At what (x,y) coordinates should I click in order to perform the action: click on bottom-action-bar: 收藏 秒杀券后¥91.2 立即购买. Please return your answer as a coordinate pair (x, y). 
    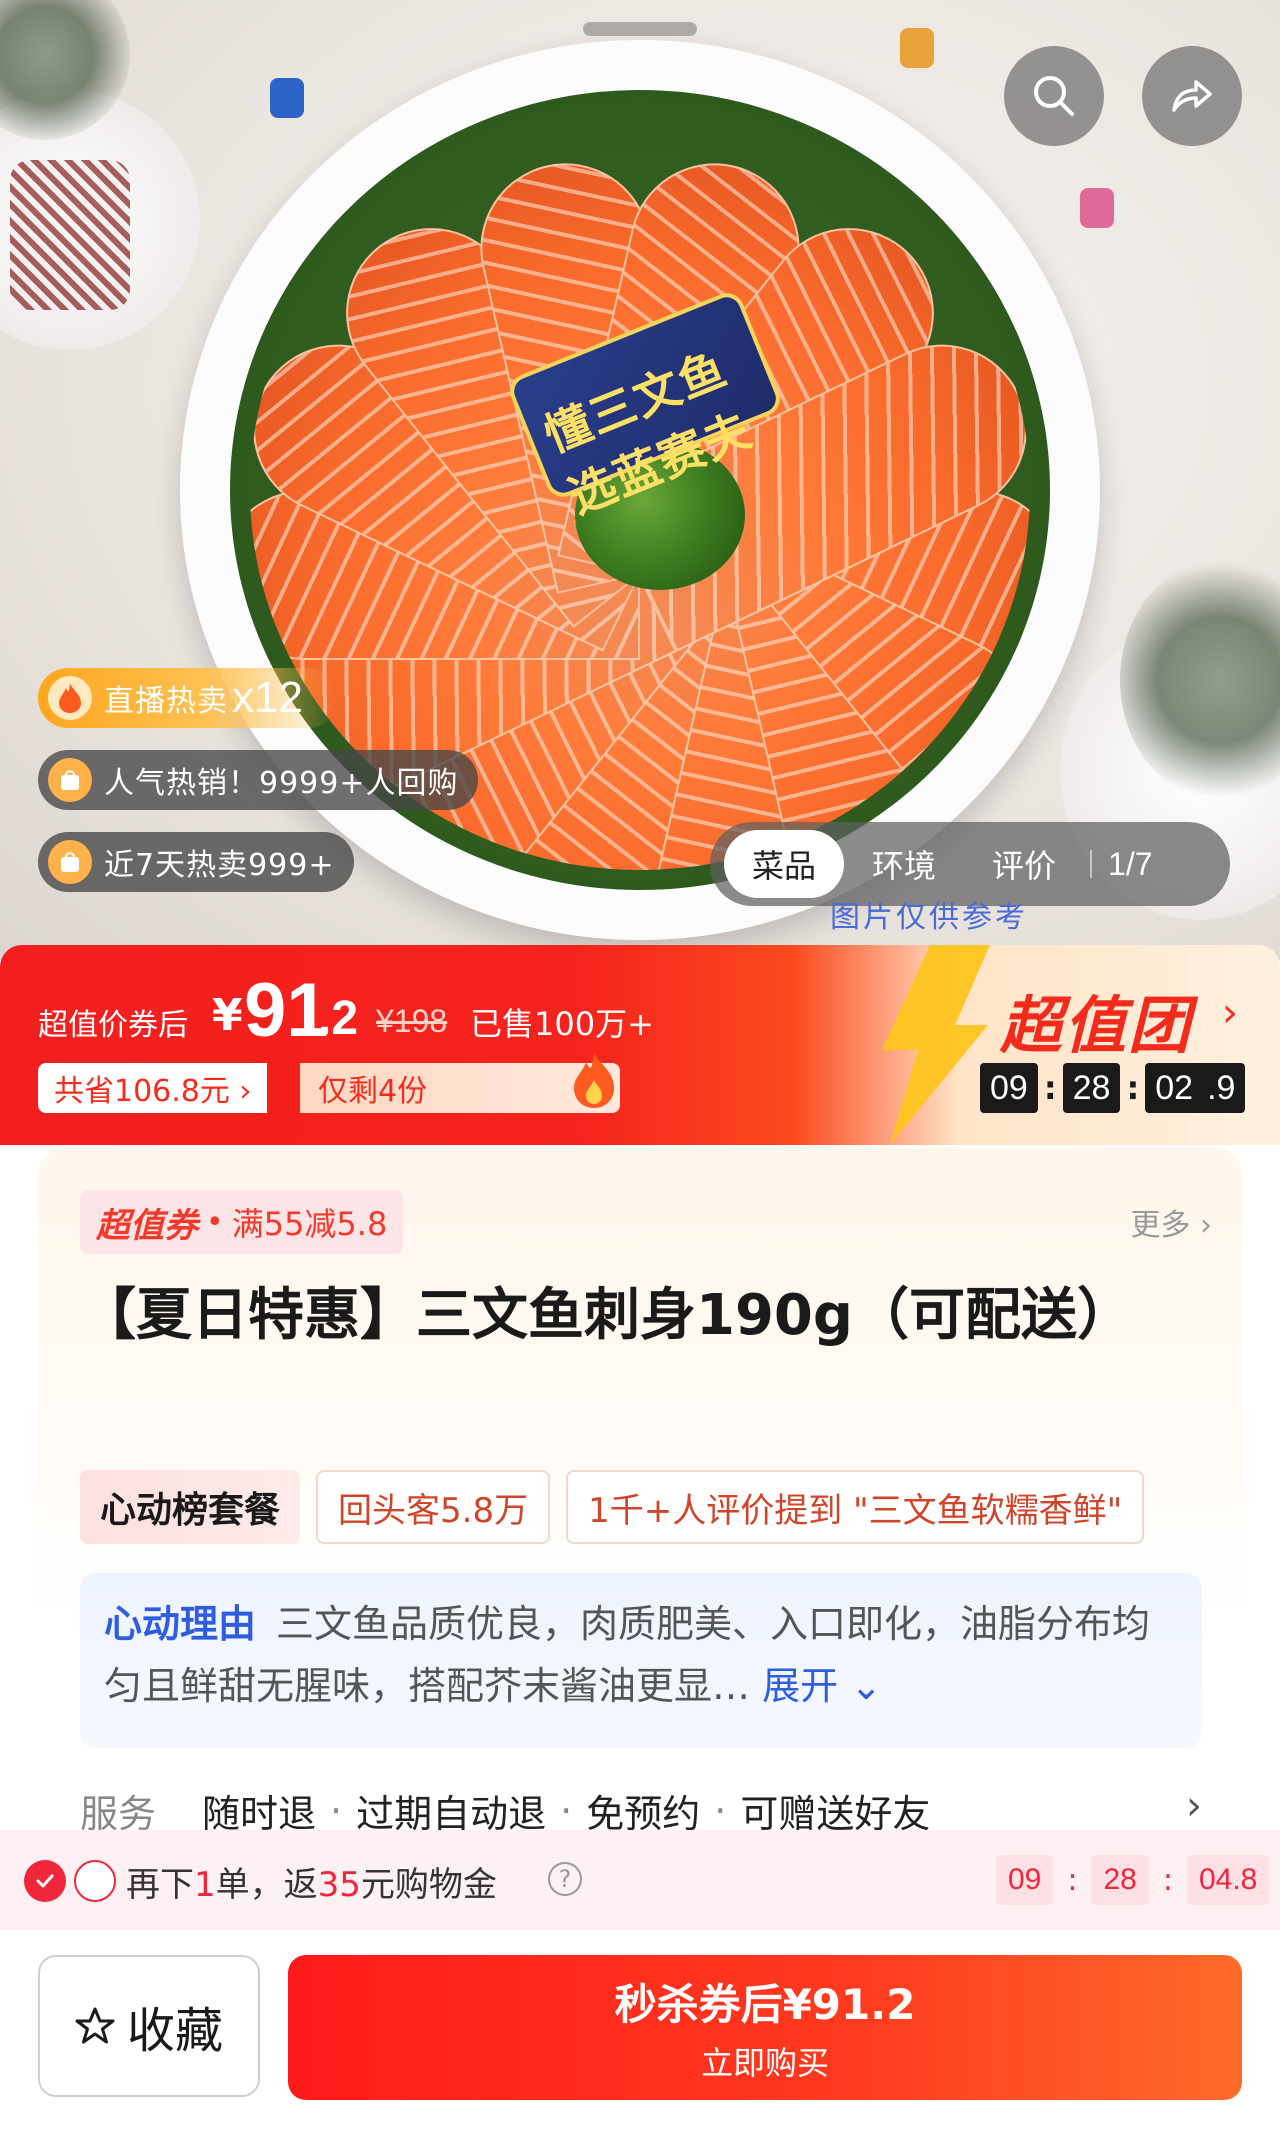
    Looking at the image, I should click on (640, 2029).